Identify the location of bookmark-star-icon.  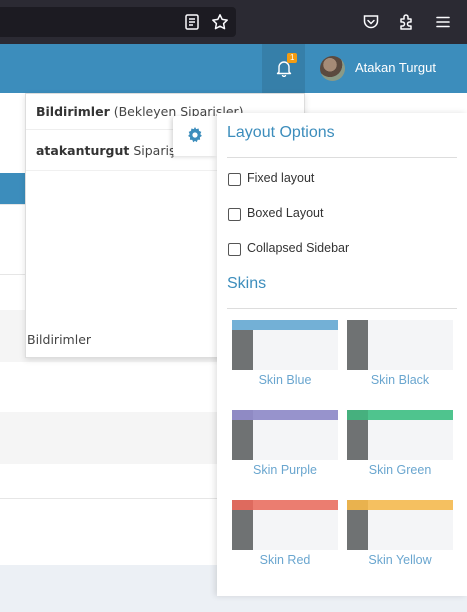
(220, 22).